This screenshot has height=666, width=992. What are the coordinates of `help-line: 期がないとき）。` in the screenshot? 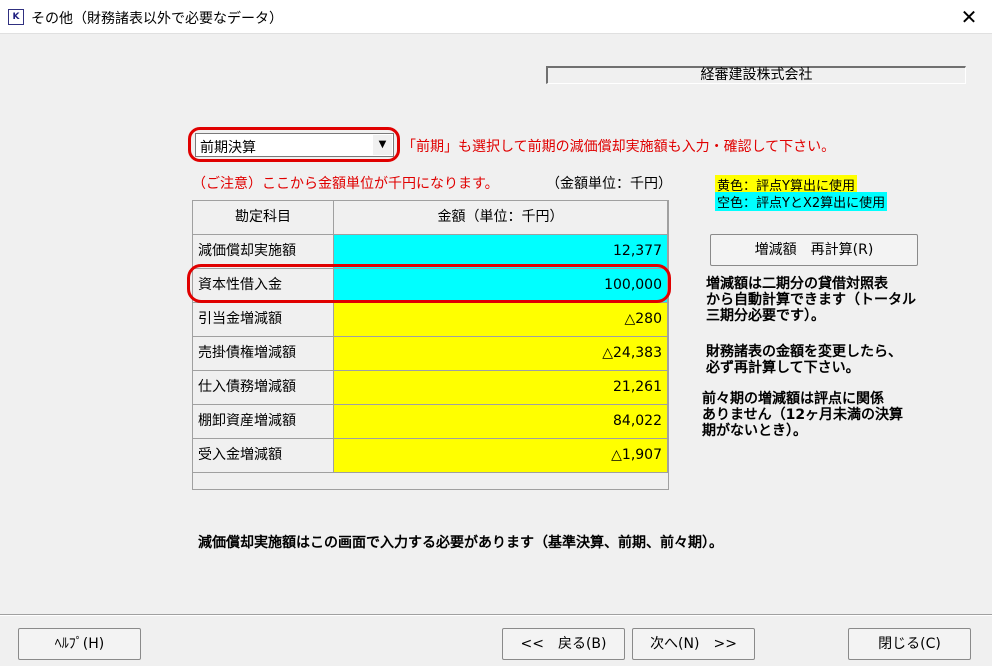 It's located at (754, 431).